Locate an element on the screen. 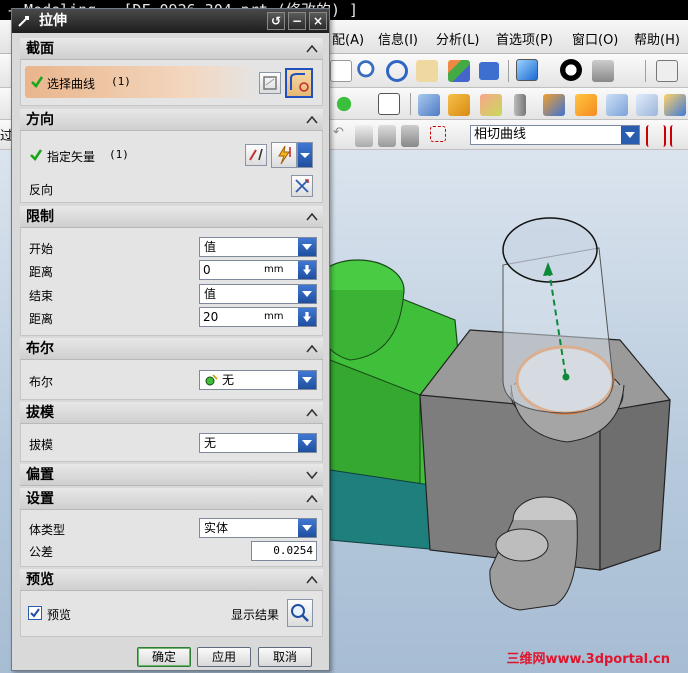  cancel-button: 取消 is located at coordinates (285, 657).